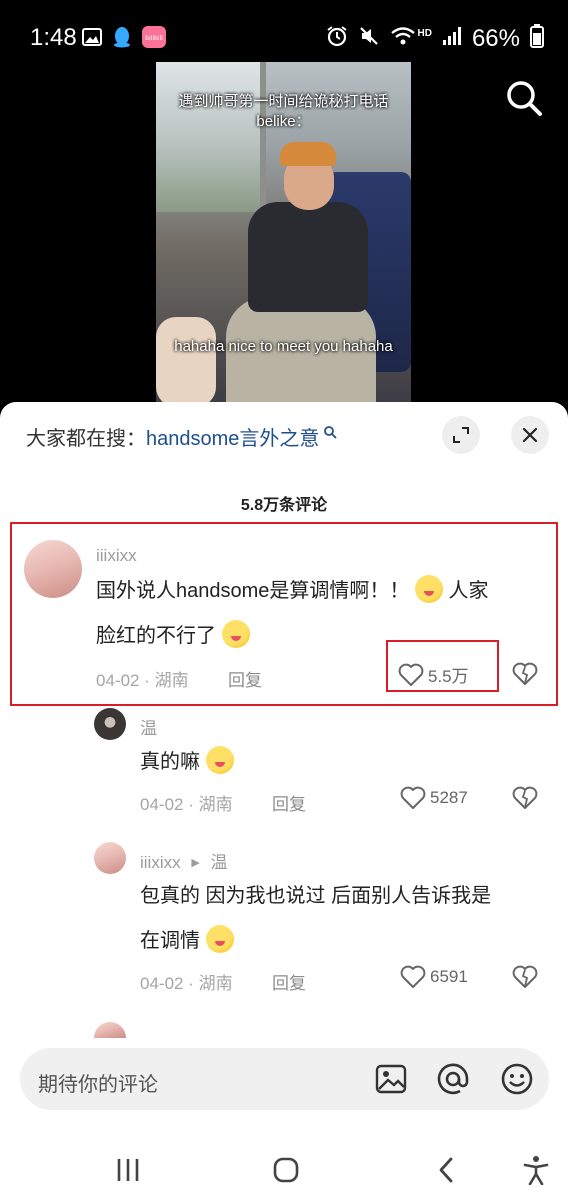  I want to click on expand-icon, so click(461, 435).